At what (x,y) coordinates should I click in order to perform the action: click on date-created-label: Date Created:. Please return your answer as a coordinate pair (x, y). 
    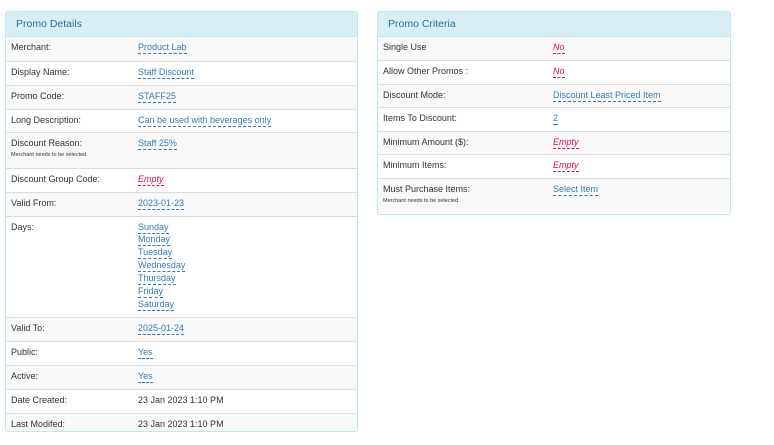
    Looking at the image, I should click on (39, 399).